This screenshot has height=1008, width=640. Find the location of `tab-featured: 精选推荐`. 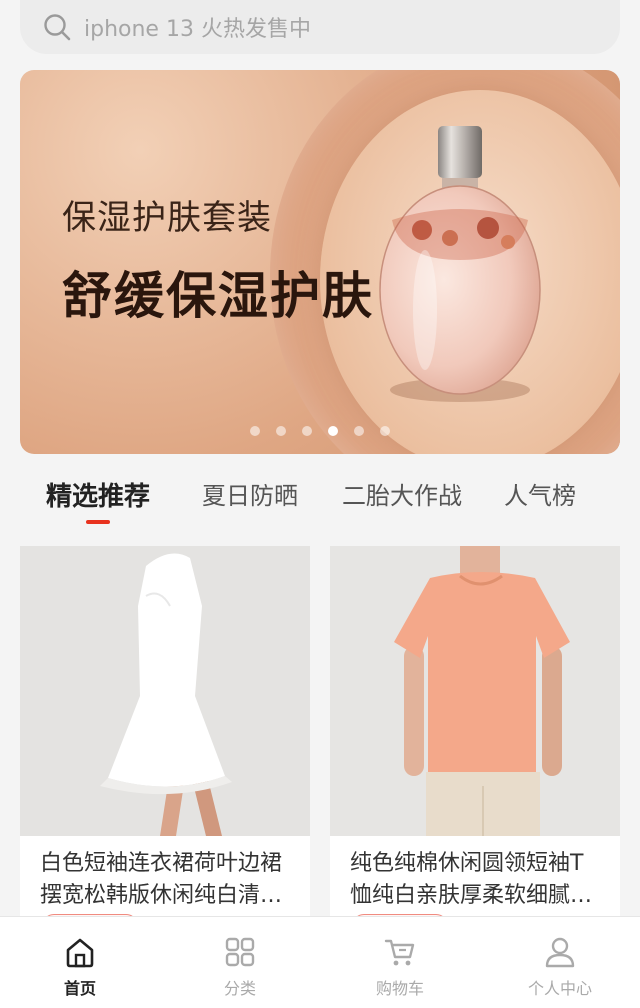

tab-featured: 精选推荐 is located at coordinates (98, 494).